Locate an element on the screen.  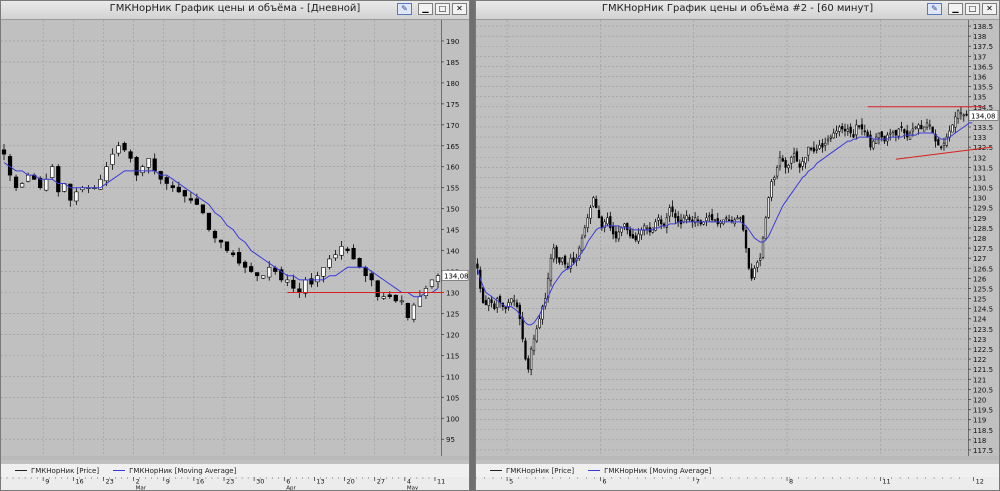
y-tick-label: 136 is located at coordinates (980, 78).